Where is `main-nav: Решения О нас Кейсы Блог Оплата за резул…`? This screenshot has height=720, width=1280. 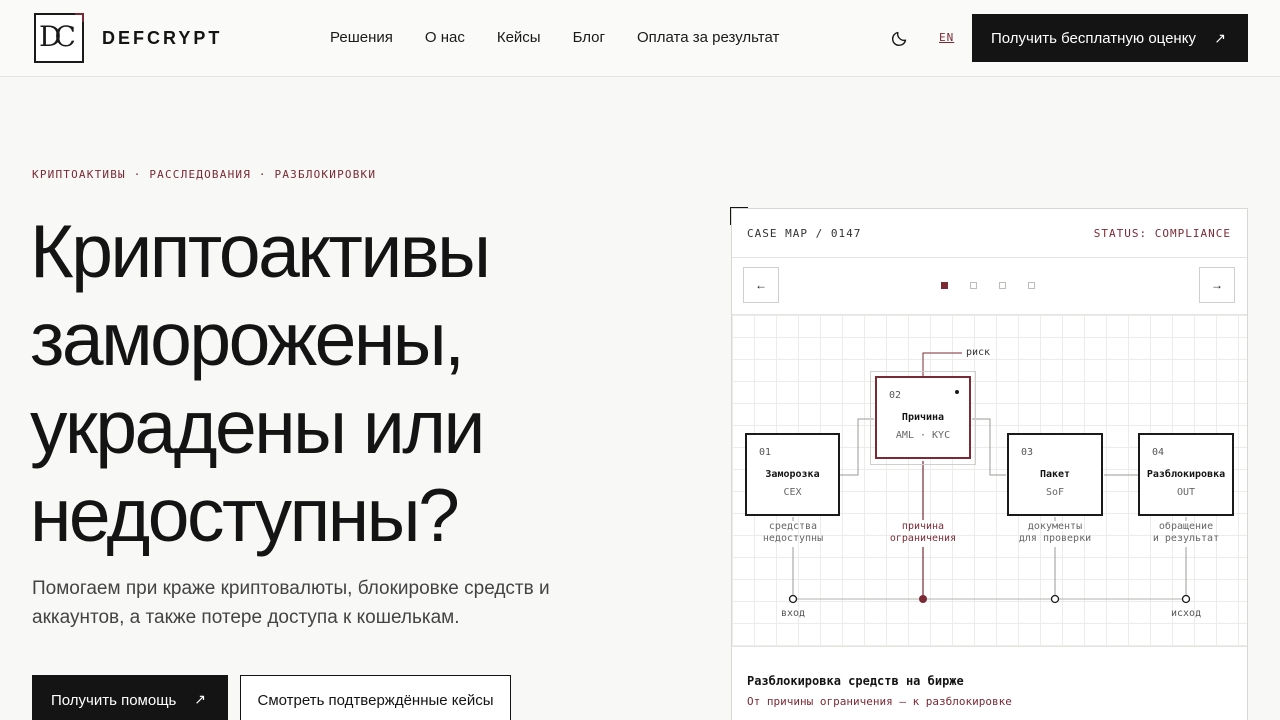
main-nav: Решения О нас Кейсы Блог Оплата за резул… is located at coordinates (570, 38).